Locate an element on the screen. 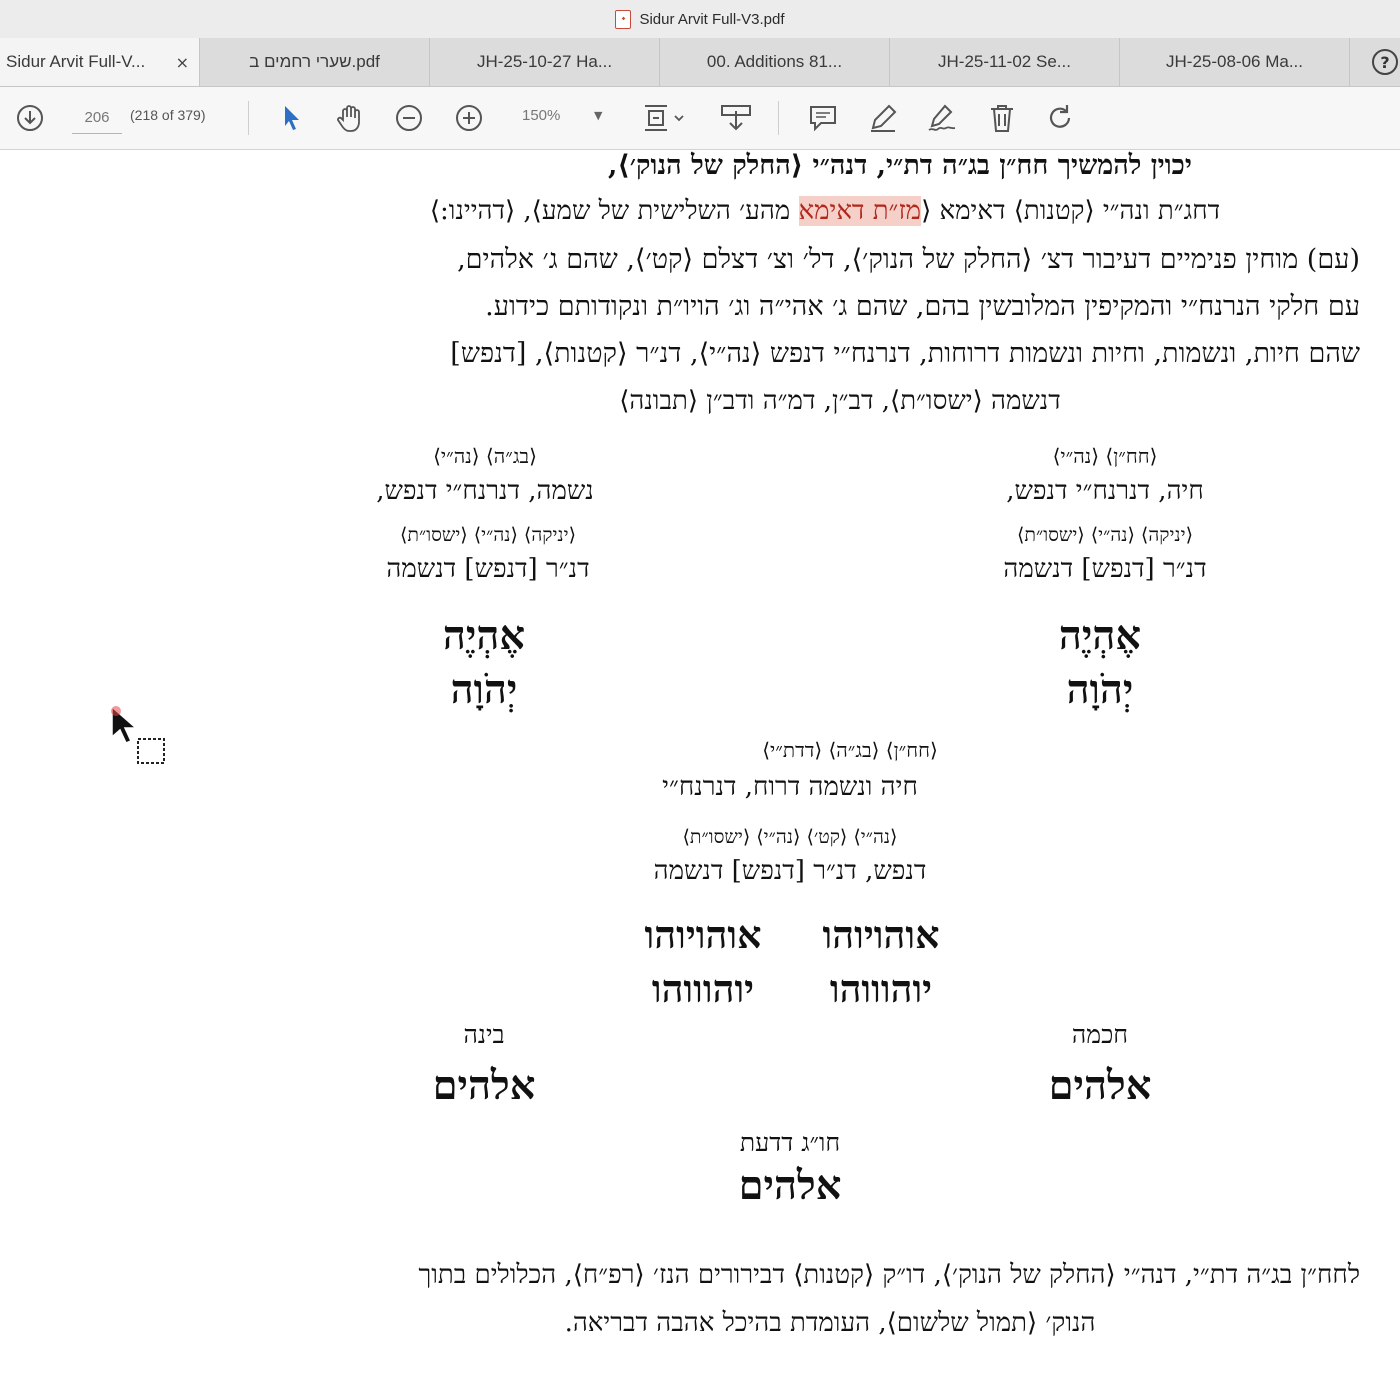  left-line-1: נשמה, דנרנח״י דנפש, is located at coordinates (485, 491).